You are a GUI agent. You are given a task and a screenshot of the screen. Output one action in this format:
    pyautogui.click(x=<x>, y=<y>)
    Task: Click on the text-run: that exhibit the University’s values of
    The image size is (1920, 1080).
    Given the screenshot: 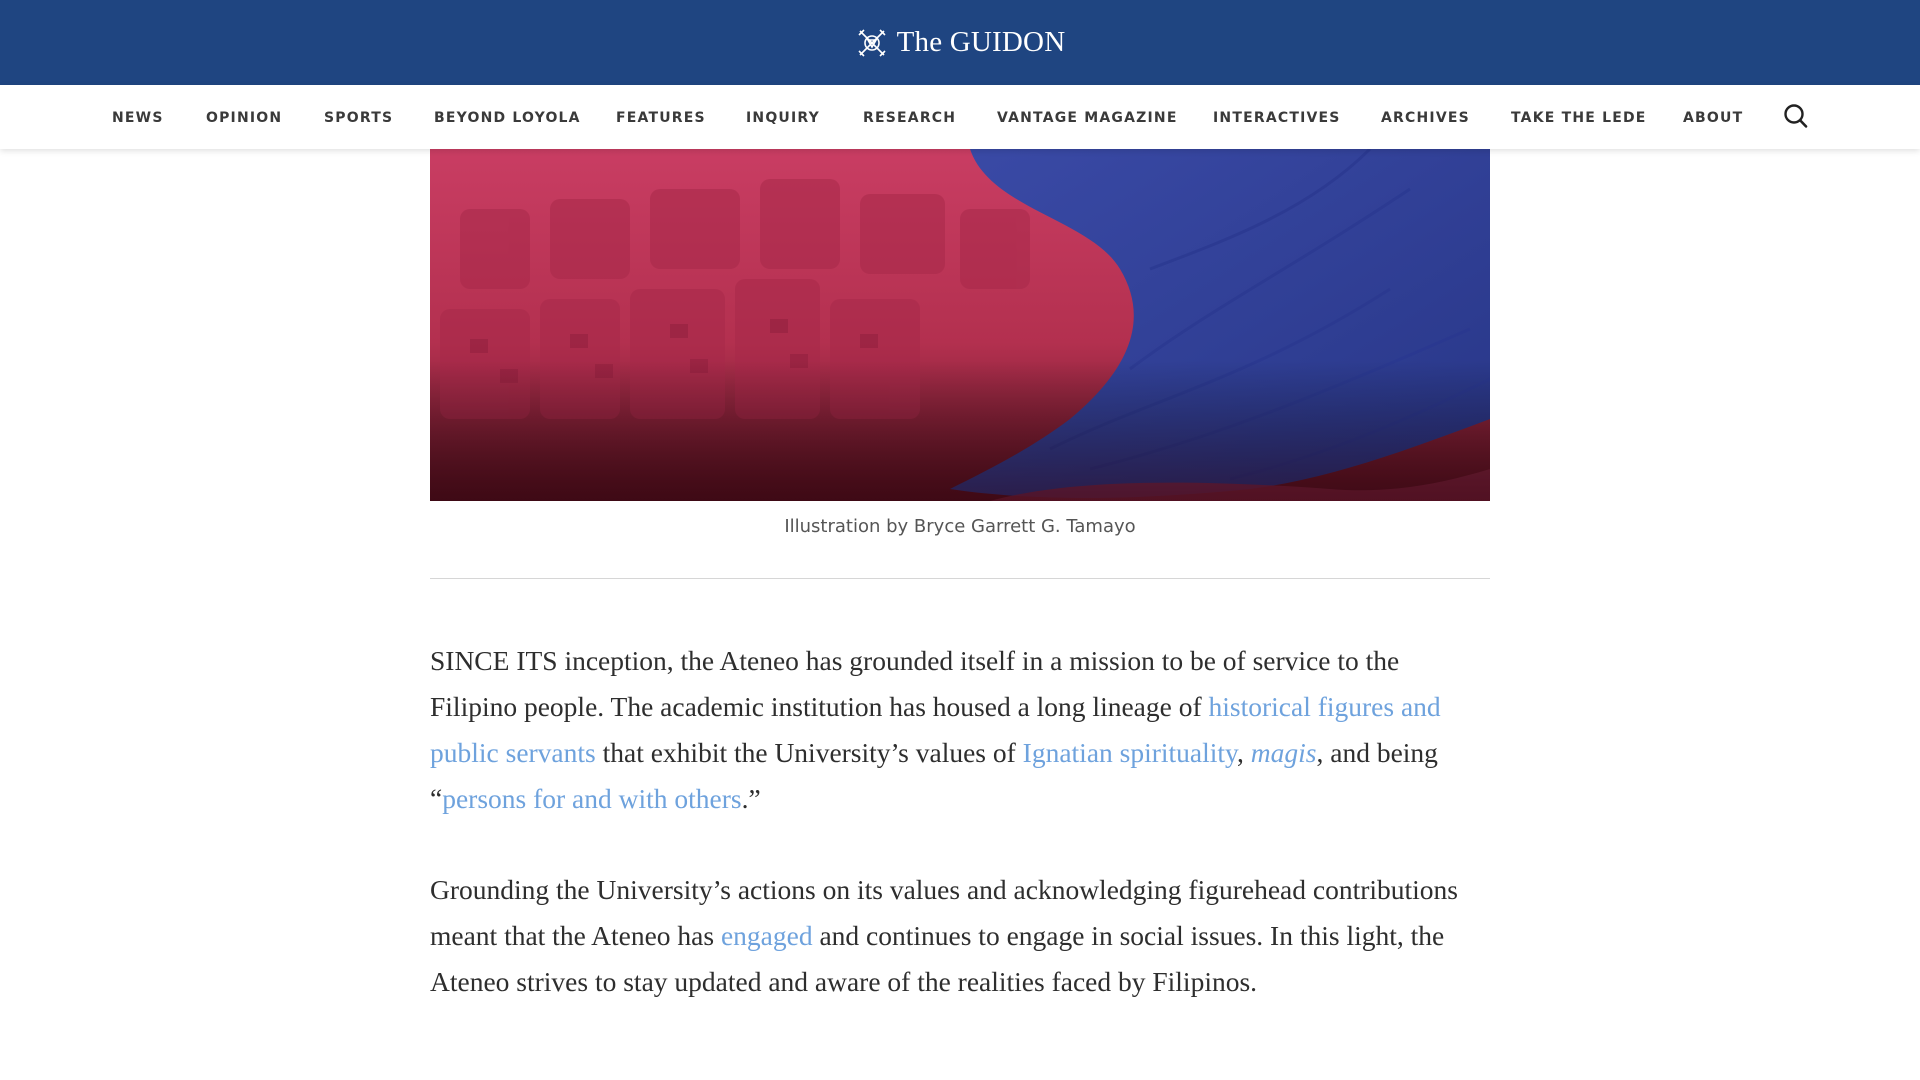 What is the action you would take?
    pyautogui.click(x=809, y=752)
    